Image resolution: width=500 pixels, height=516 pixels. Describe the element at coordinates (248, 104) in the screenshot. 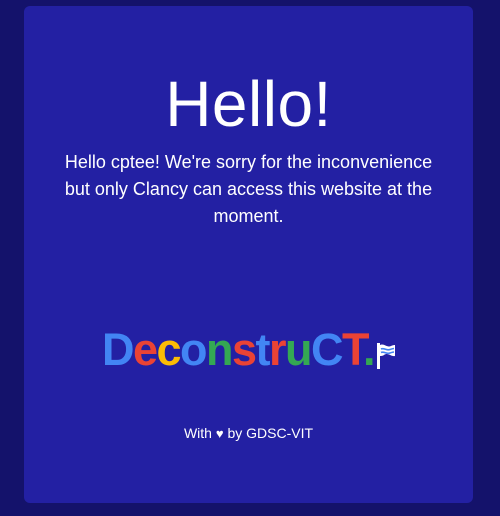

I see `page-title: Hello!` at that location.